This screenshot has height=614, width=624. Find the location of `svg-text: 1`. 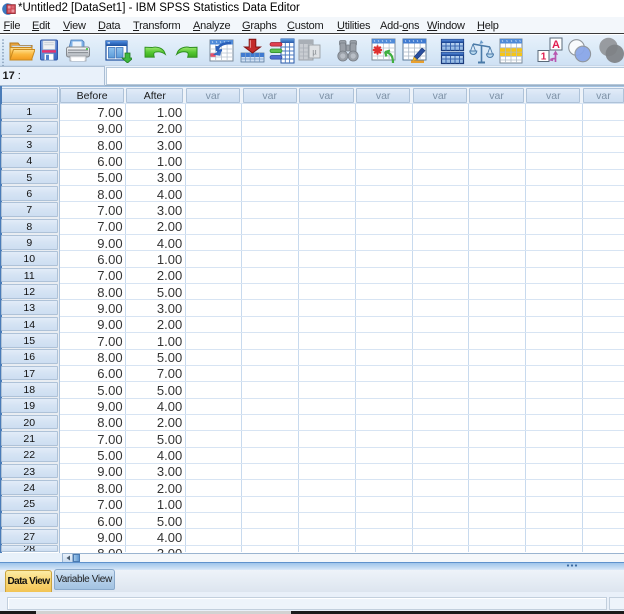

svg-text: 1 is located at coordinates (544, 57).